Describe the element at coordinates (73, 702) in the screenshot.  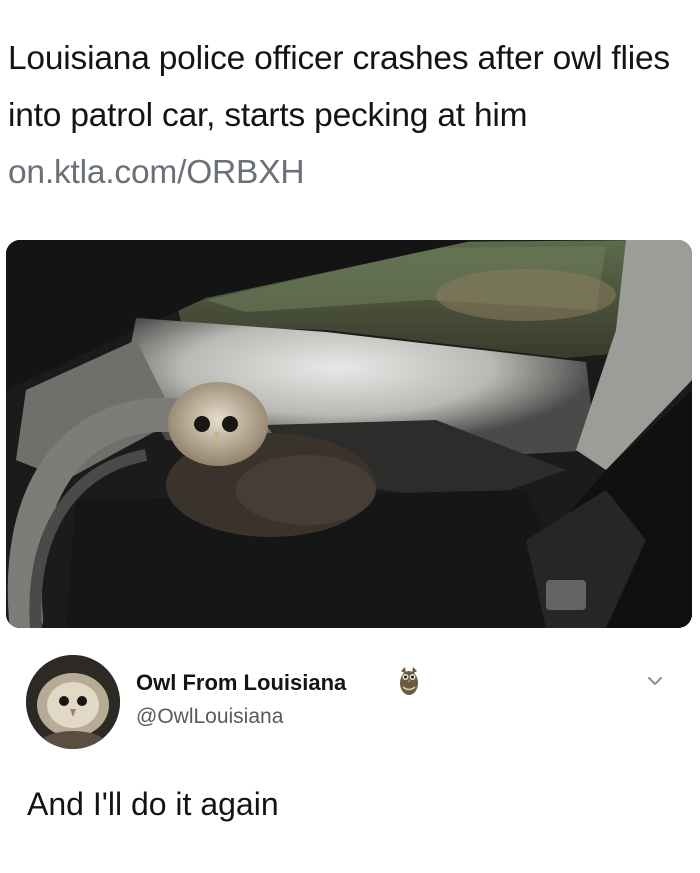
I see `avatar` at that location.